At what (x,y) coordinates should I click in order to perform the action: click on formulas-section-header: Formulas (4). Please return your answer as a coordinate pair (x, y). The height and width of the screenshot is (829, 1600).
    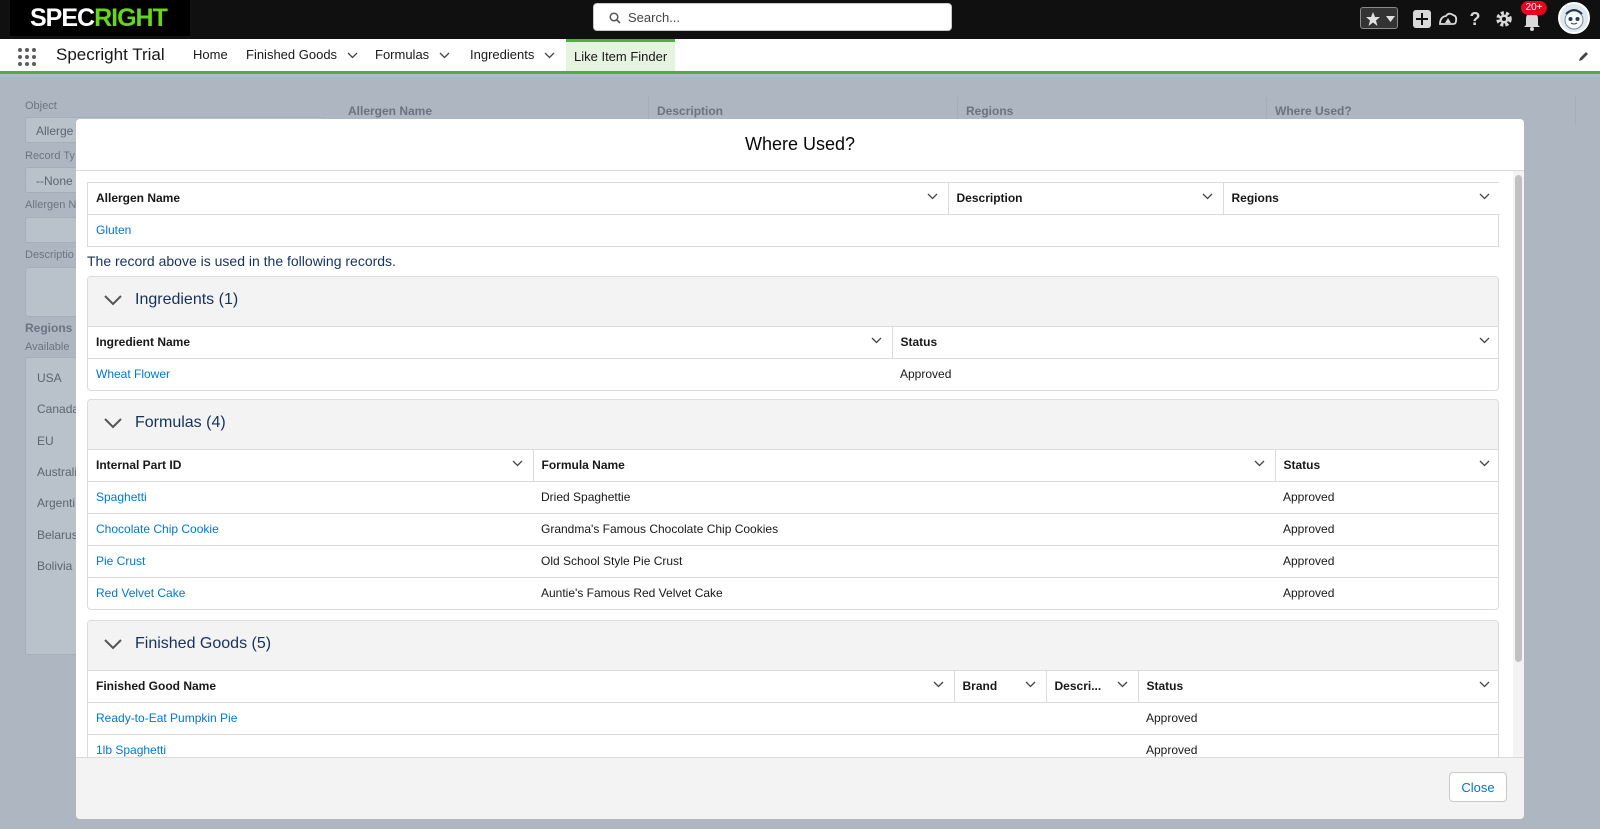
    Looking at the image, I should click on (793, 425).